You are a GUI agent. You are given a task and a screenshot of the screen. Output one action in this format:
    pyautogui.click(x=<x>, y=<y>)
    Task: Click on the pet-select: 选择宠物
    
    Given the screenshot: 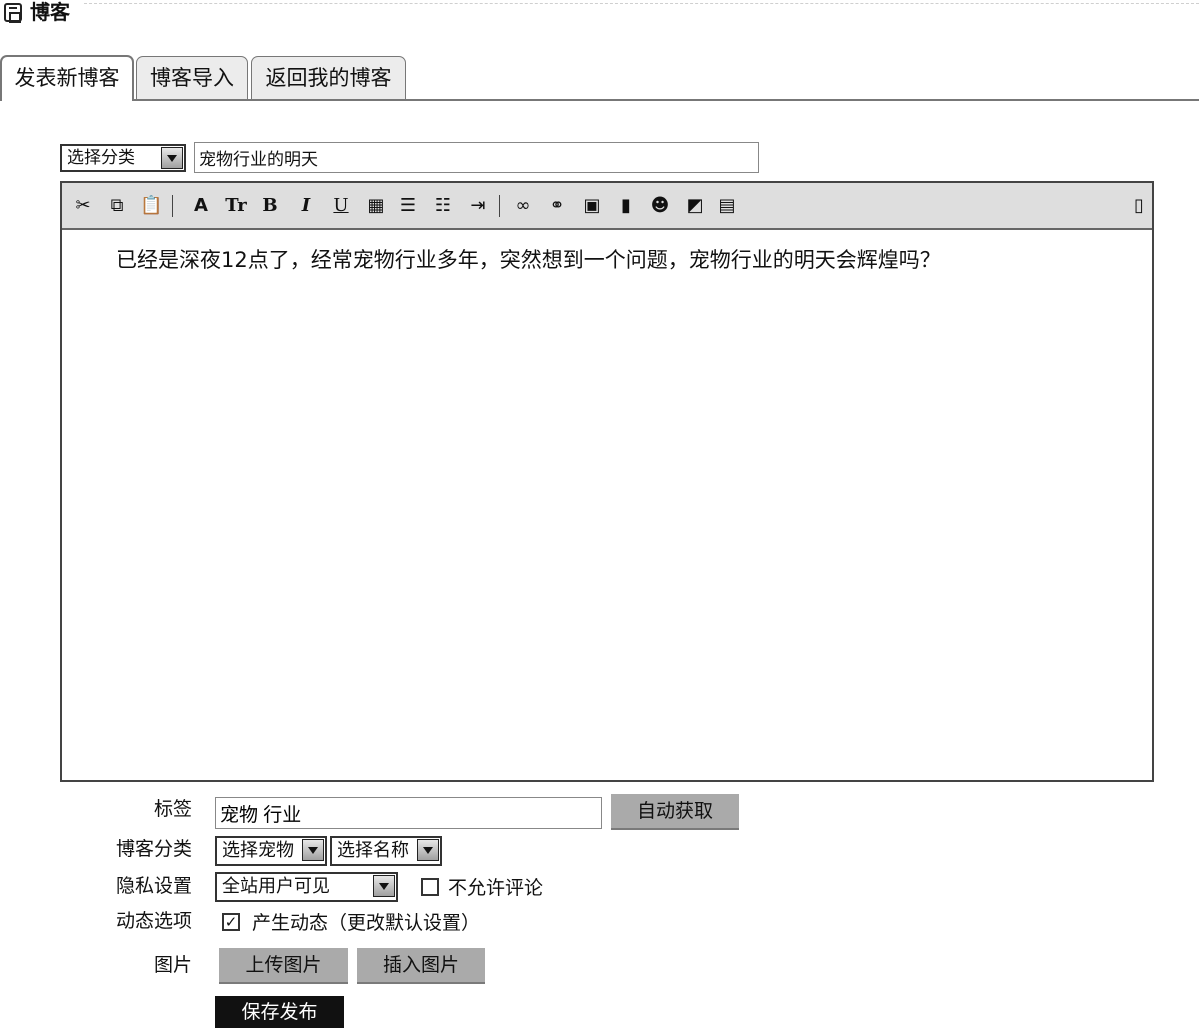 What is the action you would take?
    pyautogui.click(x=271, y=851)
    